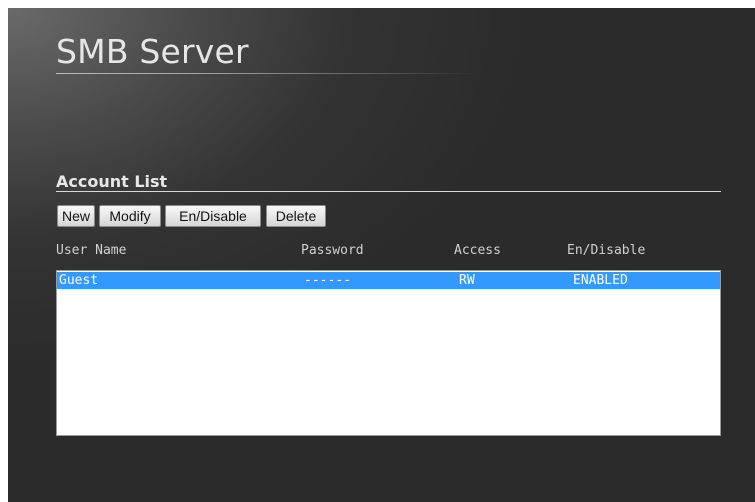  I want to click on column-header-access: Access, so click(477, 250).